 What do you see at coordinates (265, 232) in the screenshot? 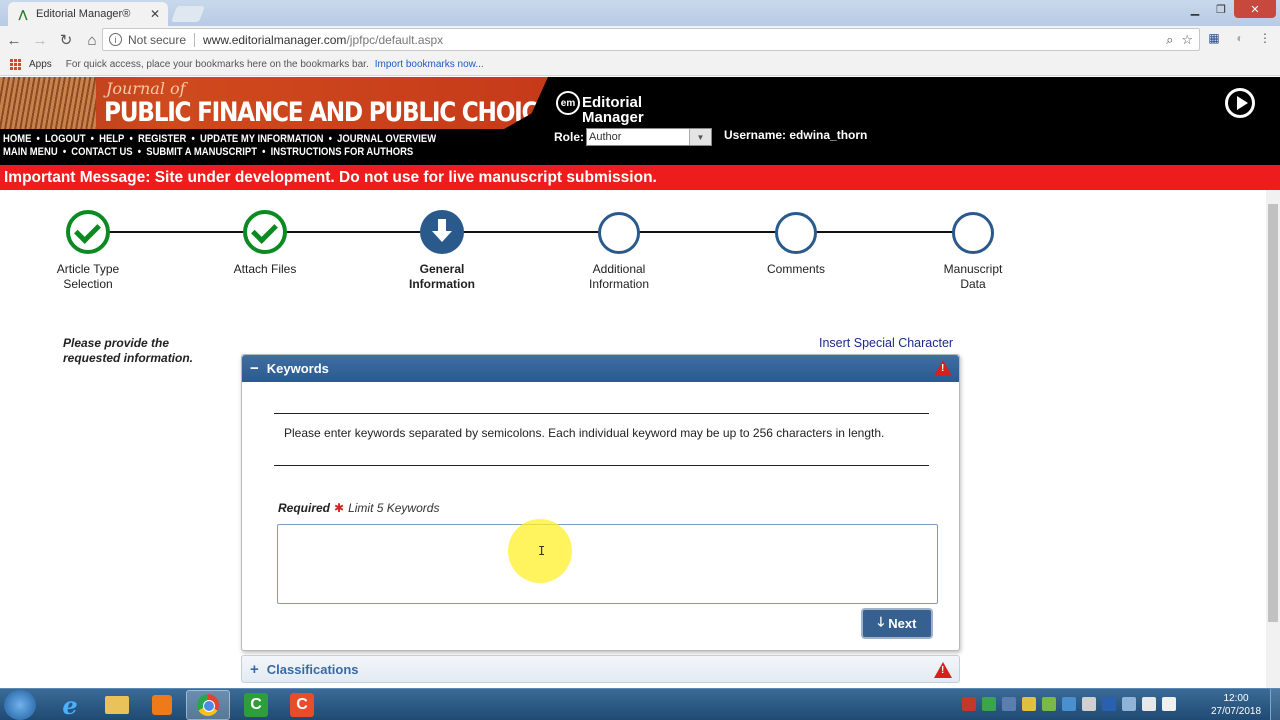
I see `checkmark-icon` at bounding box center [265, 232].